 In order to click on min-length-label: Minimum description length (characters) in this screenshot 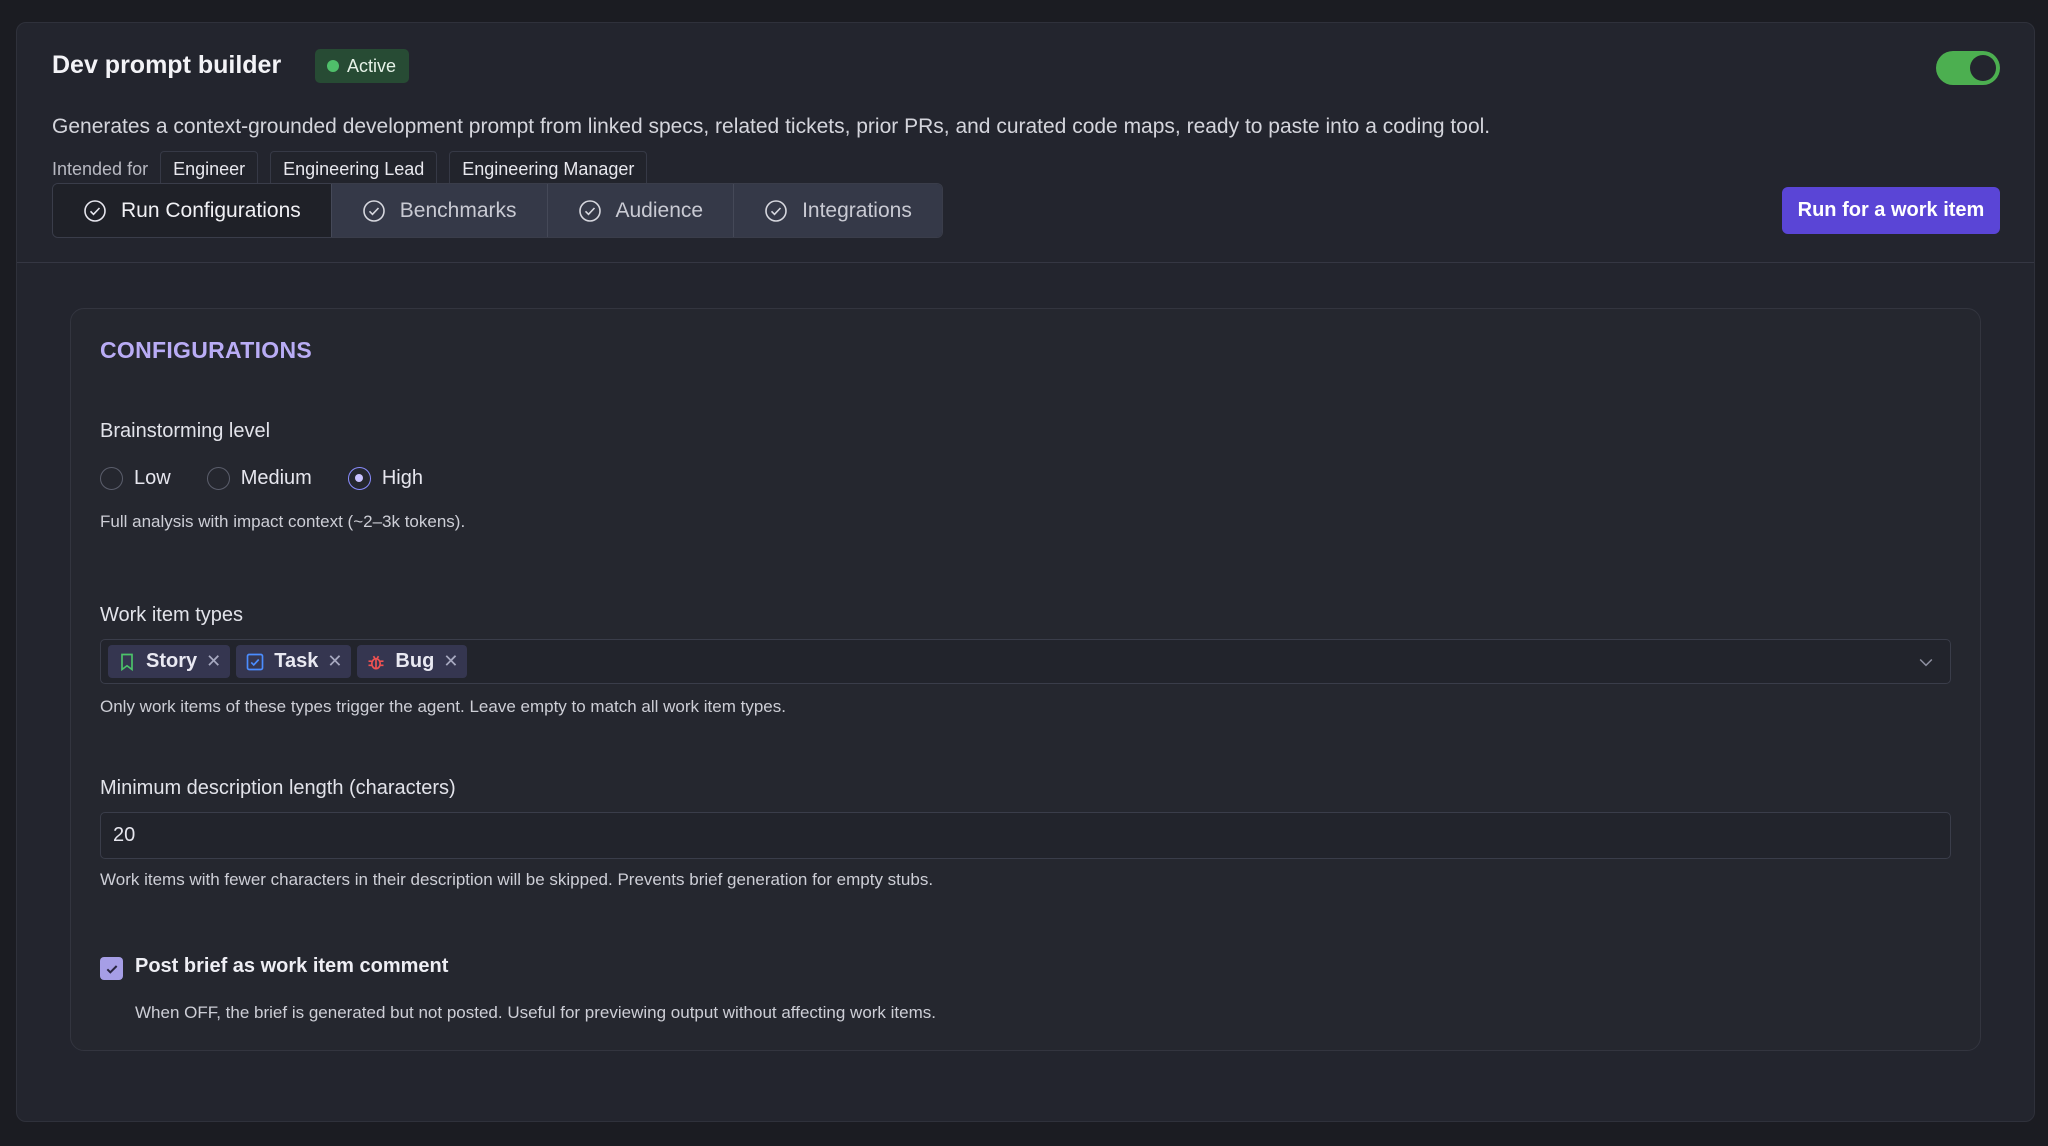, I will do `click(278, 788)`.